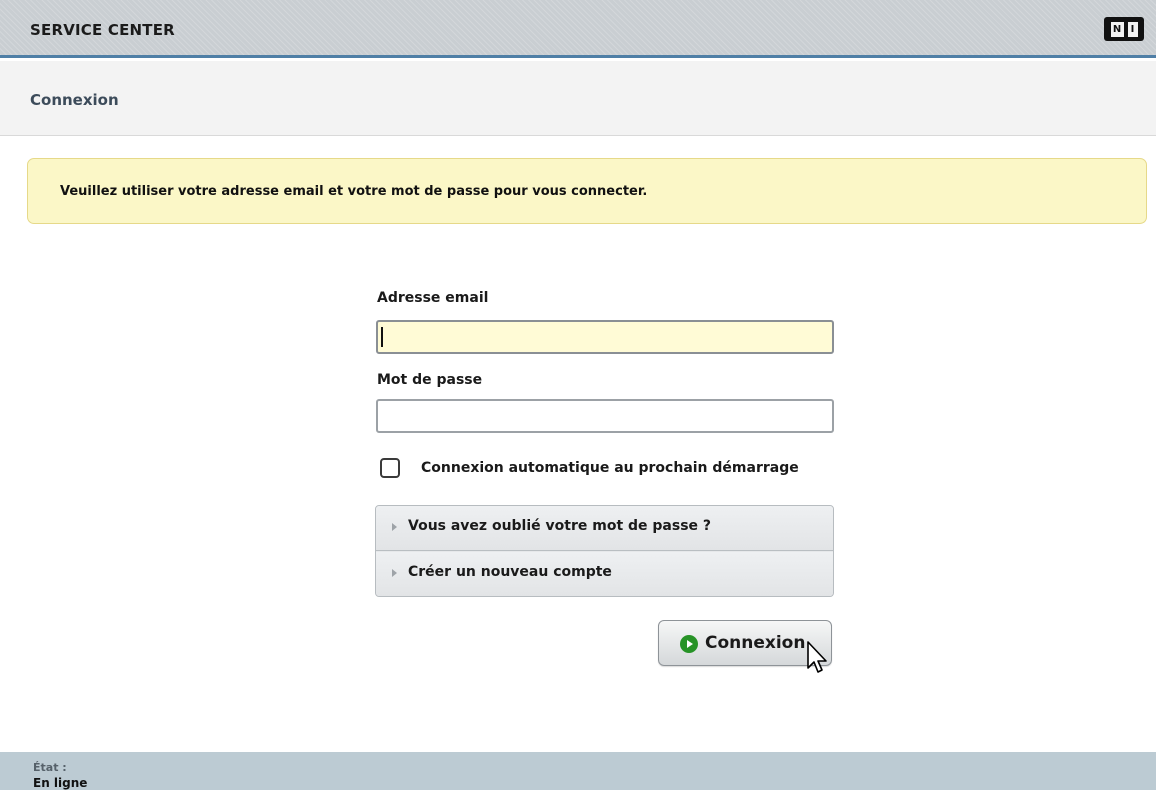 The height and width of the screenshot is (790, 1156). Describe the element at coordinates (1117, 29) in the screenshot. I see `ni-logo-n: N` at that location.